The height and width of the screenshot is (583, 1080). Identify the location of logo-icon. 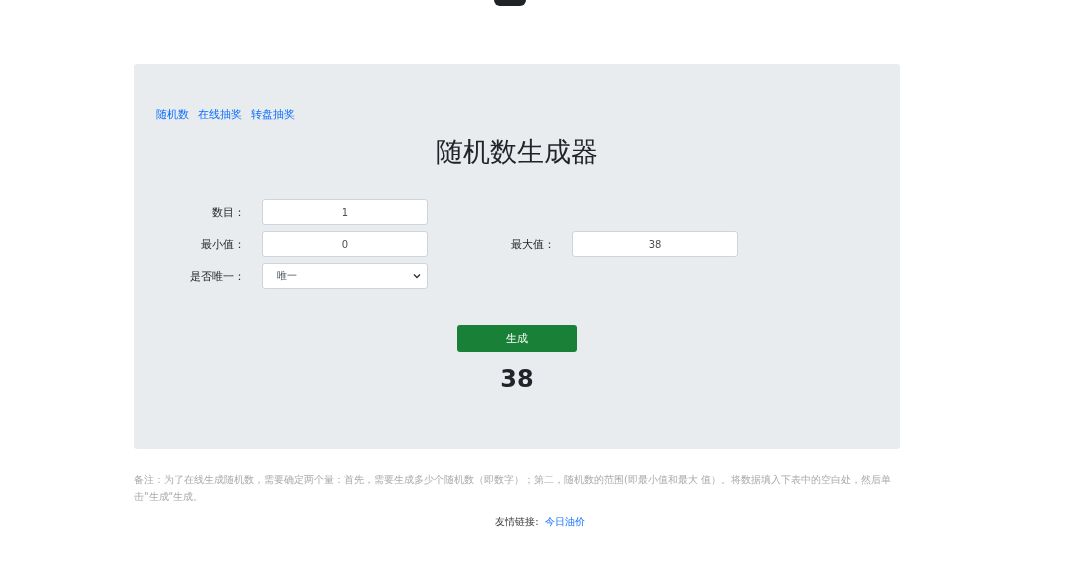
(510, 3).